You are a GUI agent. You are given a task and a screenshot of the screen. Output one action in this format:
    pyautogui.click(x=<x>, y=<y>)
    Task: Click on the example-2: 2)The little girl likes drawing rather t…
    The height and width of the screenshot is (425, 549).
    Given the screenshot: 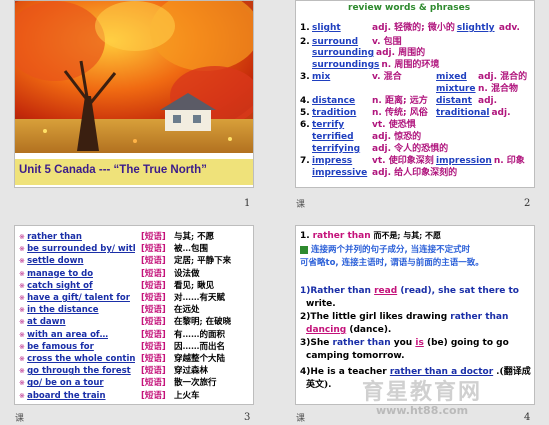 What is the action you would take?
    pyautogui.click(x=404, y=317)
    